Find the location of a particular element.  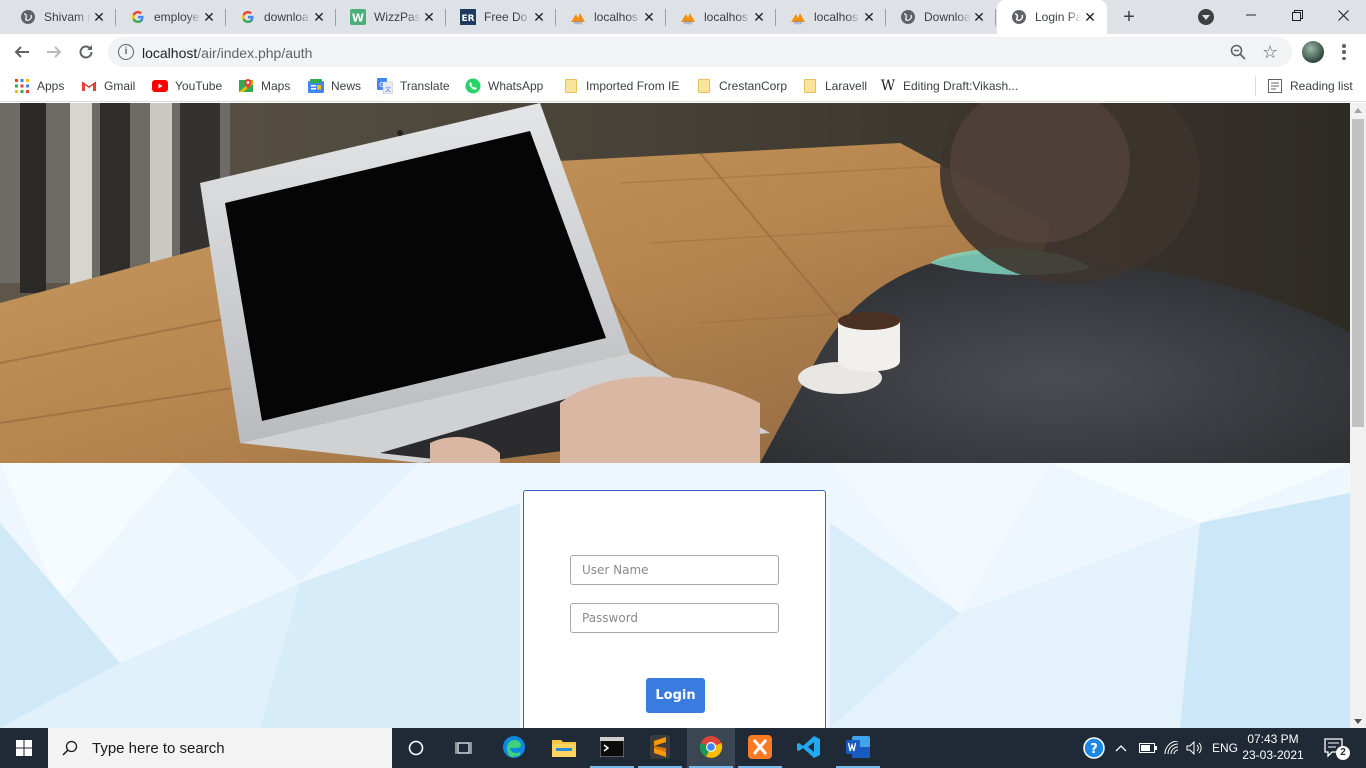

bookmark-folder-imported: Imported From IE is located at coordinates (621, 86).